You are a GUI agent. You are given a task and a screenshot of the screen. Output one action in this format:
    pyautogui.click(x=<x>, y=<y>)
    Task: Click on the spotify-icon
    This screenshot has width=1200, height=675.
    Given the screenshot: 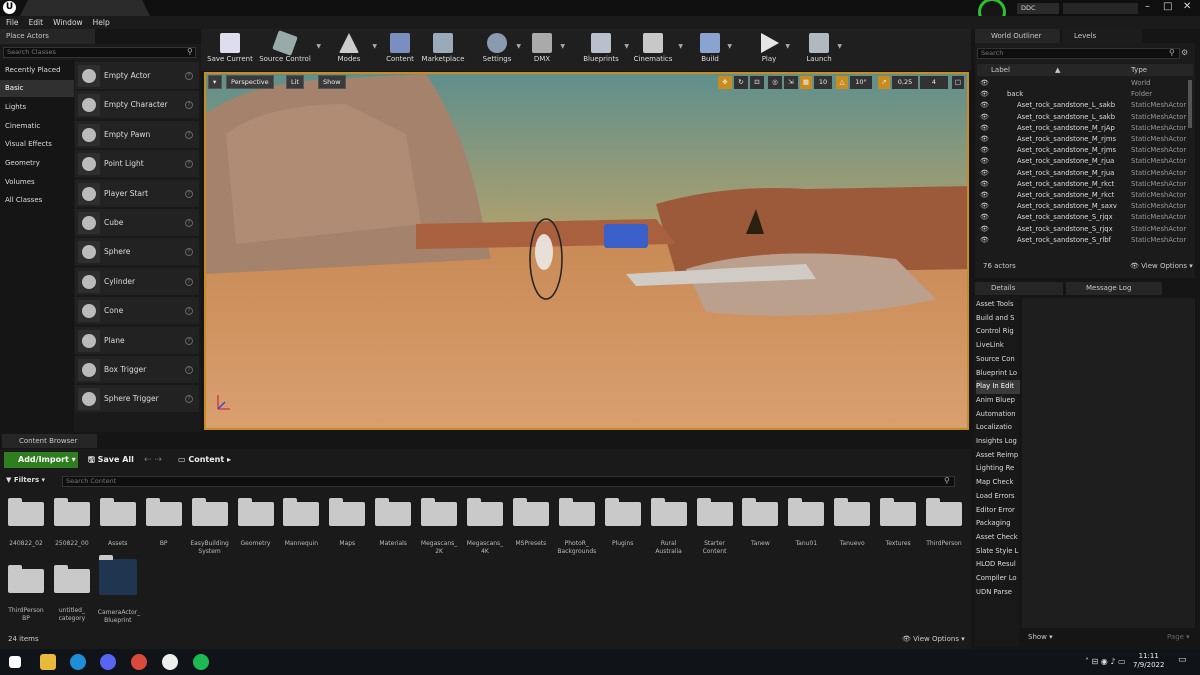 What is the action you would take?
    pyautogui.click(x=201, y=662)
    